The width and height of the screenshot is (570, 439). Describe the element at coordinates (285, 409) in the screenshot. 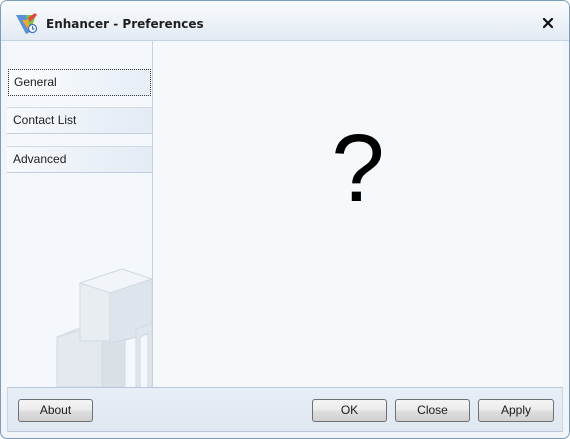

I see `button-bar: About OK Close Apply` at that location.